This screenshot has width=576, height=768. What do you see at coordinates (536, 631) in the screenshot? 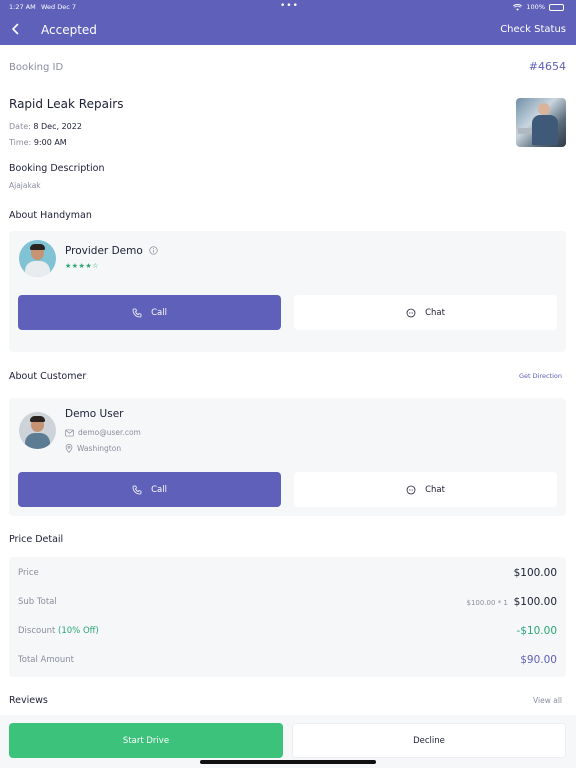
I see `discount-value: -$10.00` at bounding box center [536, 631].